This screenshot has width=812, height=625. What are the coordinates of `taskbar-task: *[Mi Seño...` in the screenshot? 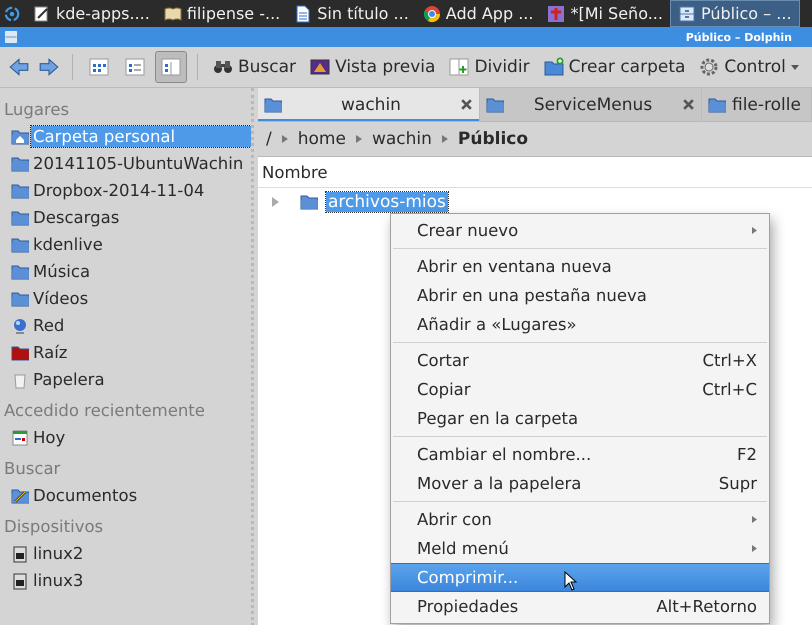 It's located at (605, 13).